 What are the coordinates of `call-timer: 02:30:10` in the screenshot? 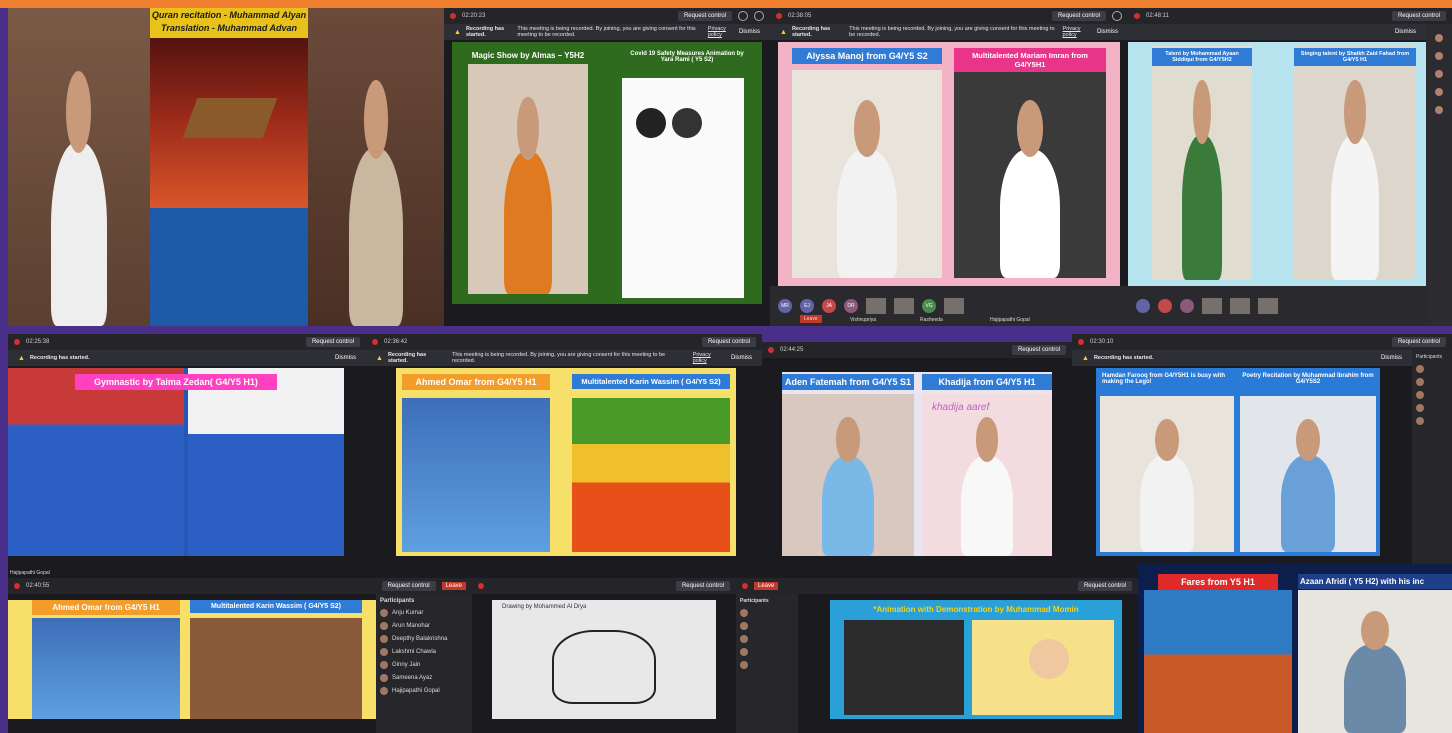 It's located at (1102, 342).